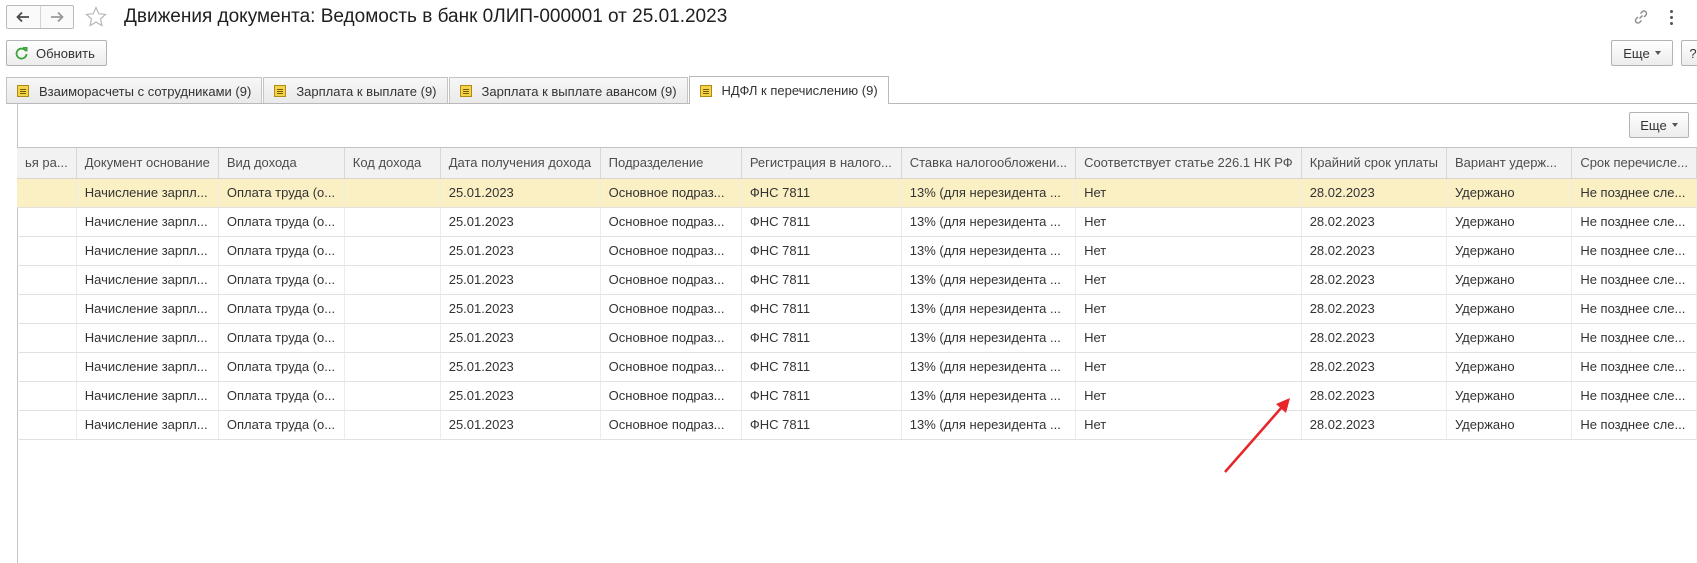 Image resolution: width=1697 pixels, height=563 pixels. Describe the element at coordinates (355, 90) in the screenshot. I see `tab-salary-payable: Зарплата к выплате (9)` at that location.